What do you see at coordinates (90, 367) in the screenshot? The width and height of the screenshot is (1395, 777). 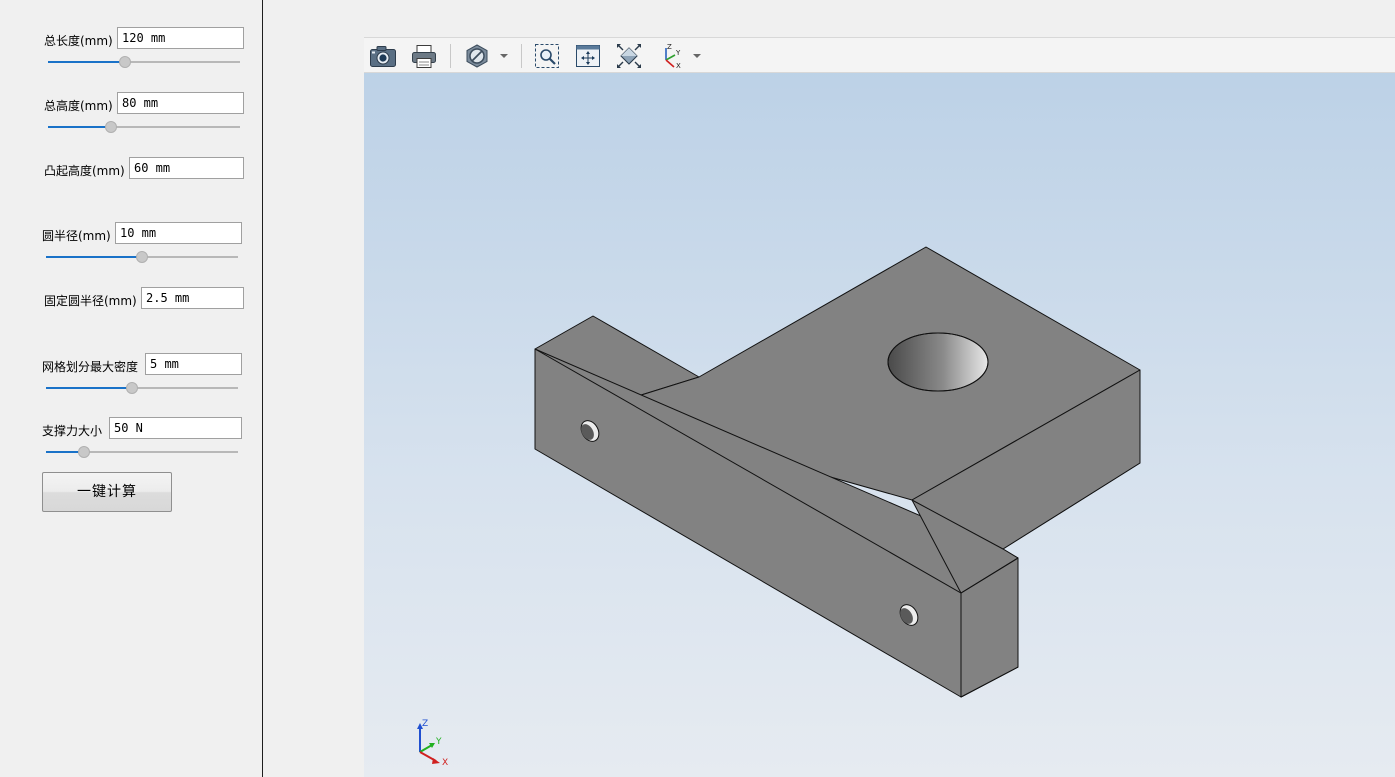 I see `mesh-density-label: 网格划分最大密度` at bounding box center [90, 367].